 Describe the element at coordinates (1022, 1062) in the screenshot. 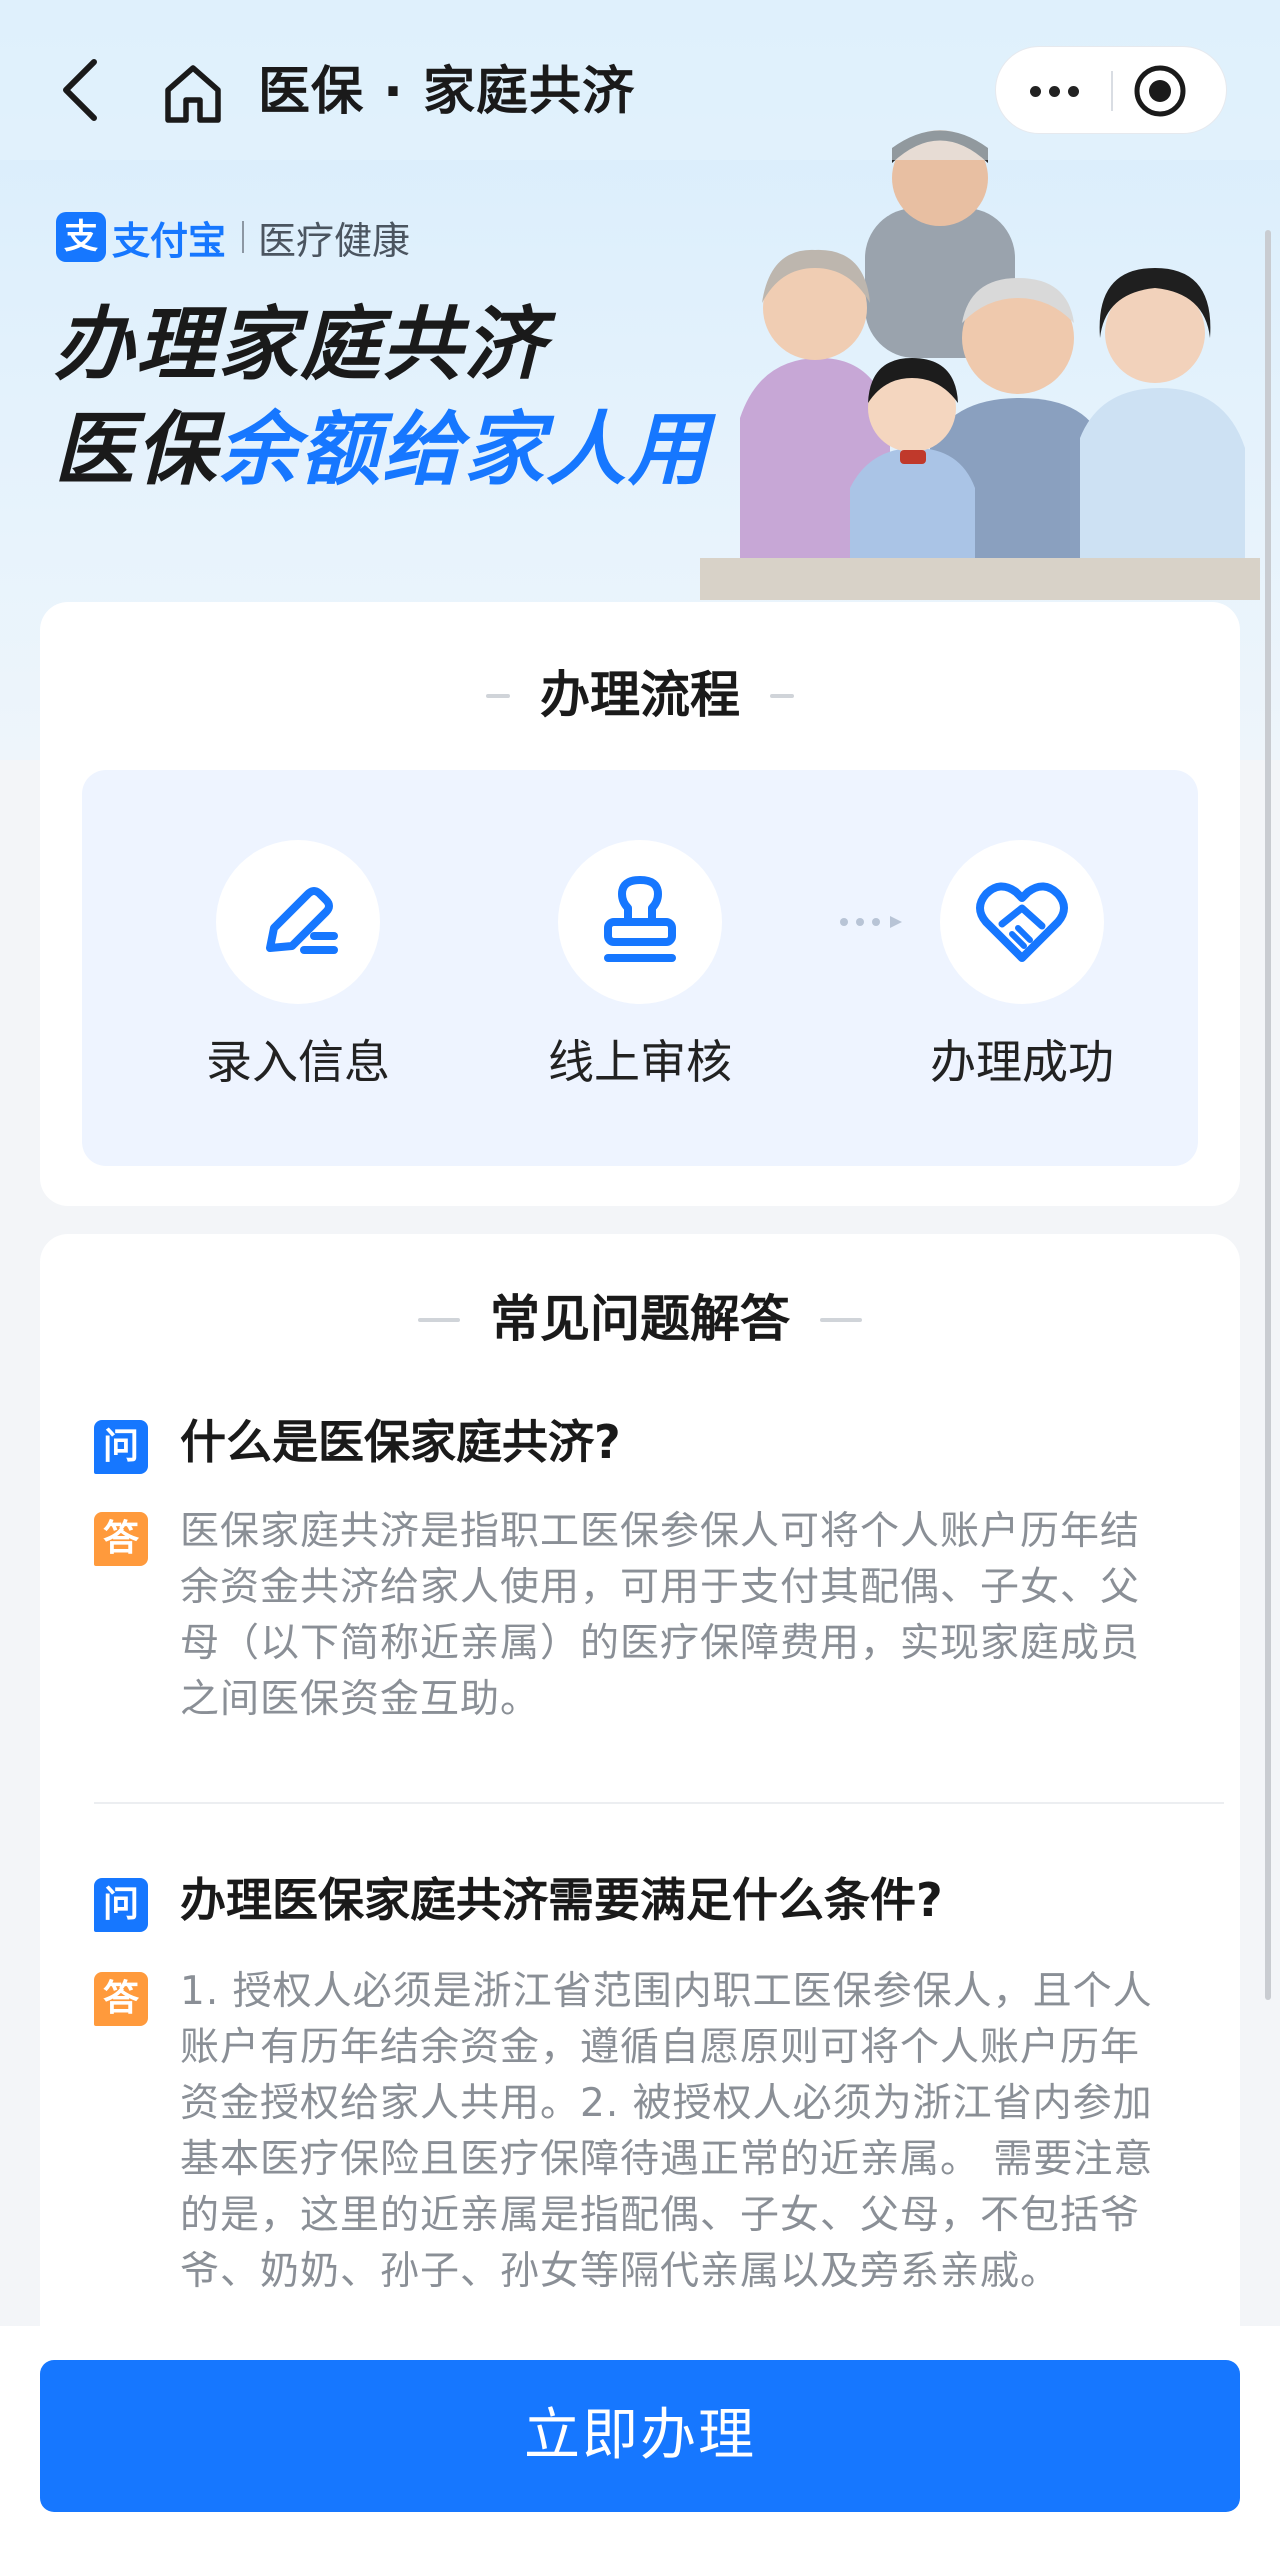

I see `step-3-label: 办理成功` at that location.